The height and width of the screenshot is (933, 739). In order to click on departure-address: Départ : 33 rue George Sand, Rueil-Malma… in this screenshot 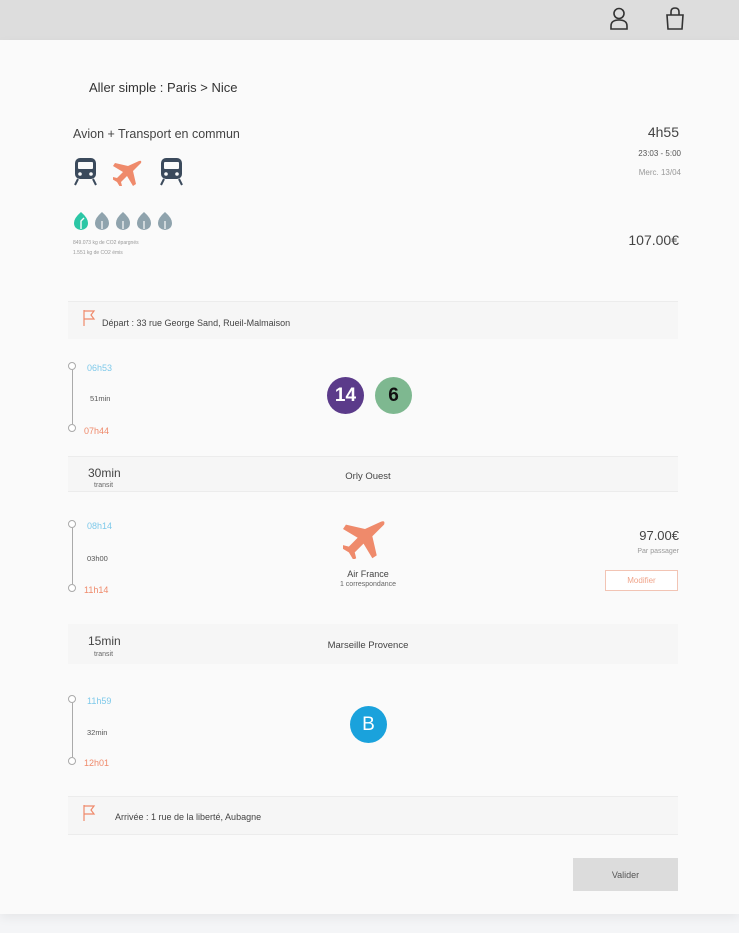, I will do `click(196, 323)`.